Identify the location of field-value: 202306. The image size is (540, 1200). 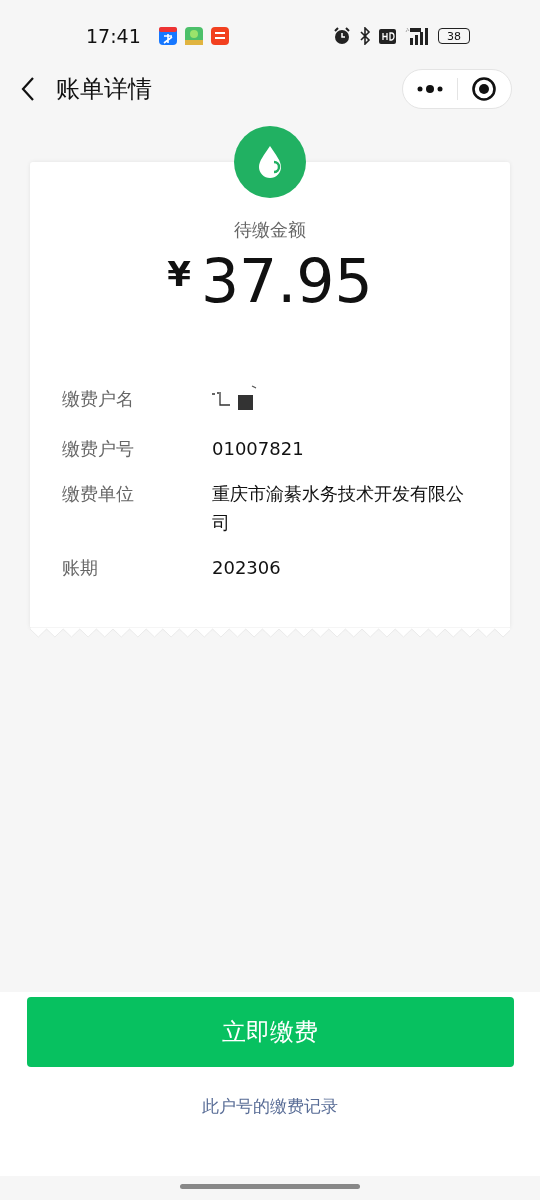
(247, 568).